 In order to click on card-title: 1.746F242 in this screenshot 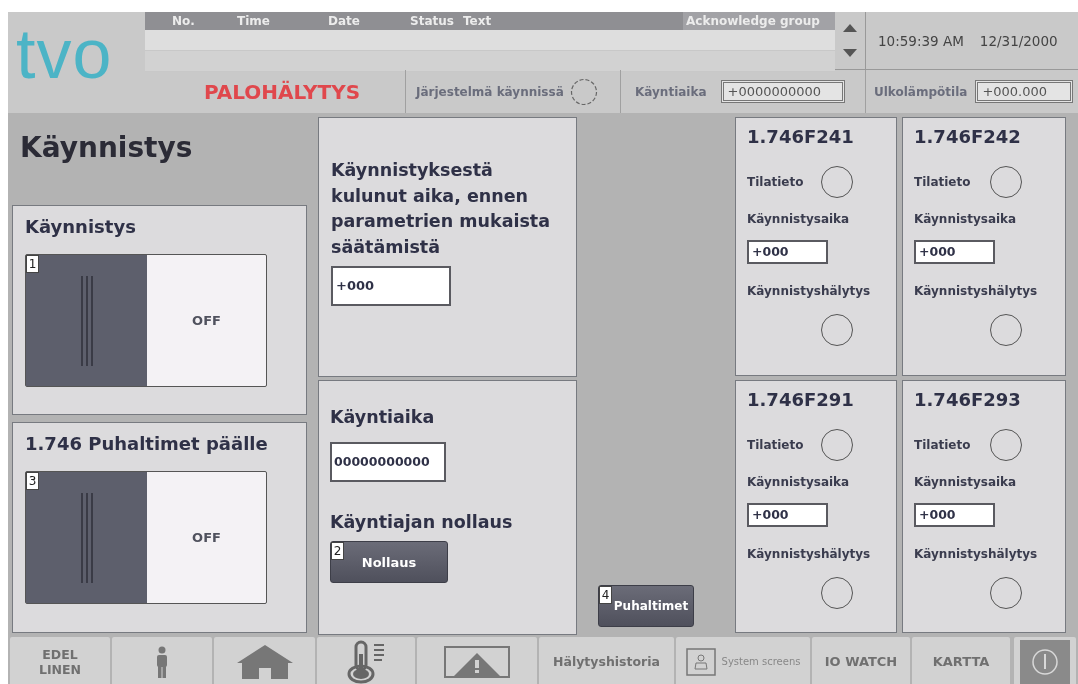, I will do `click(968, 137)`.